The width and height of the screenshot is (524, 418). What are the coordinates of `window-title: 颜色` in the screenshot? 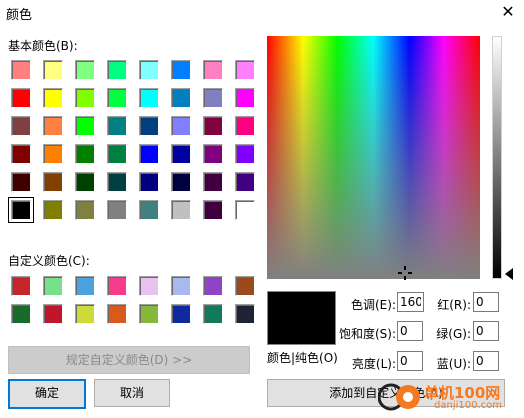 It's located at (19, 15).